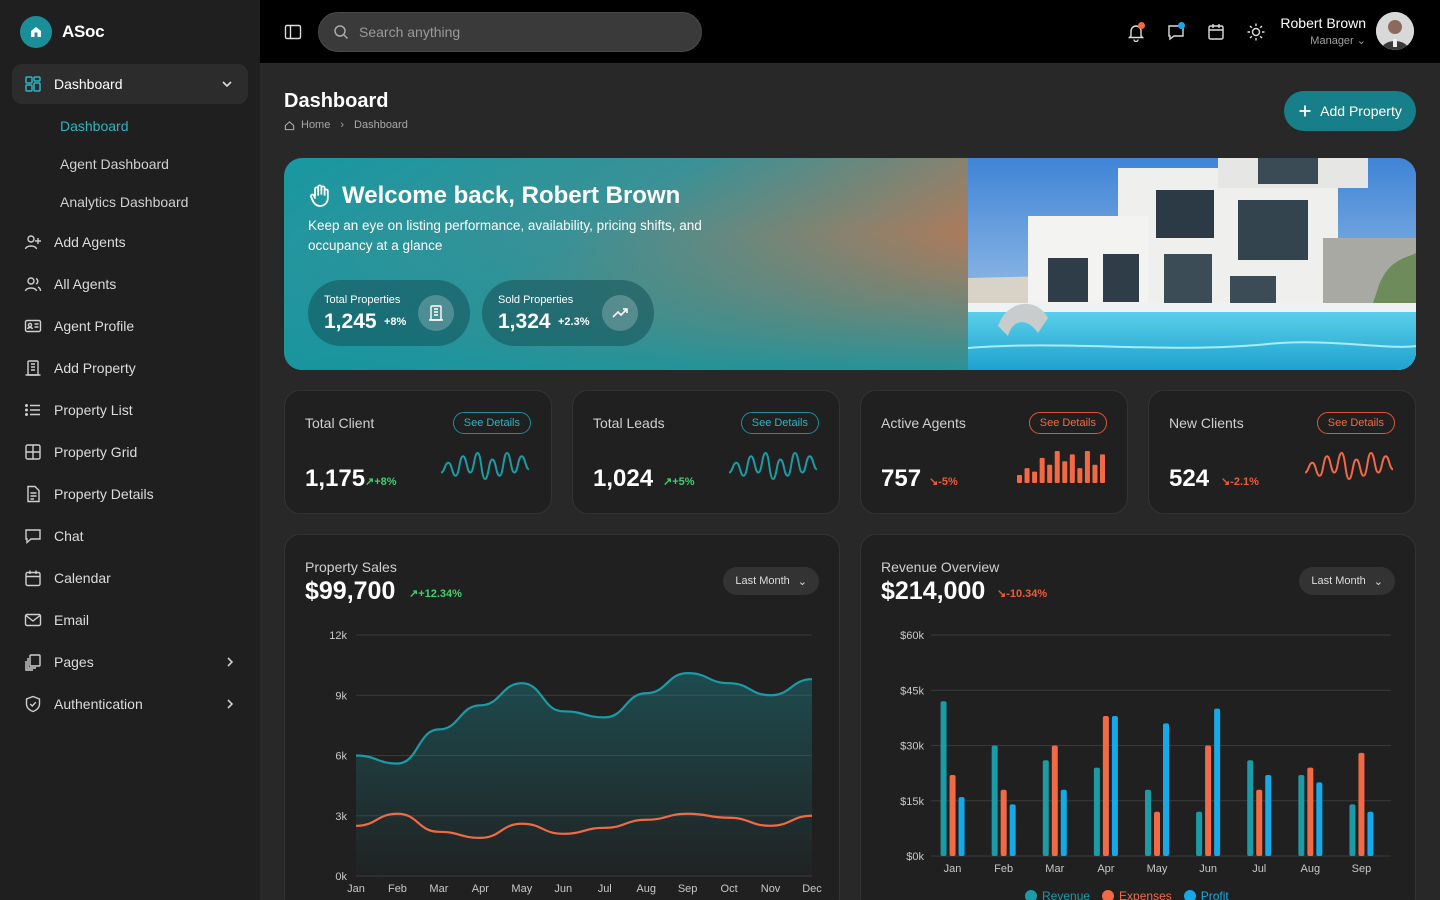 Image resolution: width=1440 pixels, height=900 pixels. I want to click on trend-up-icon: ↗, so click(668, 482).